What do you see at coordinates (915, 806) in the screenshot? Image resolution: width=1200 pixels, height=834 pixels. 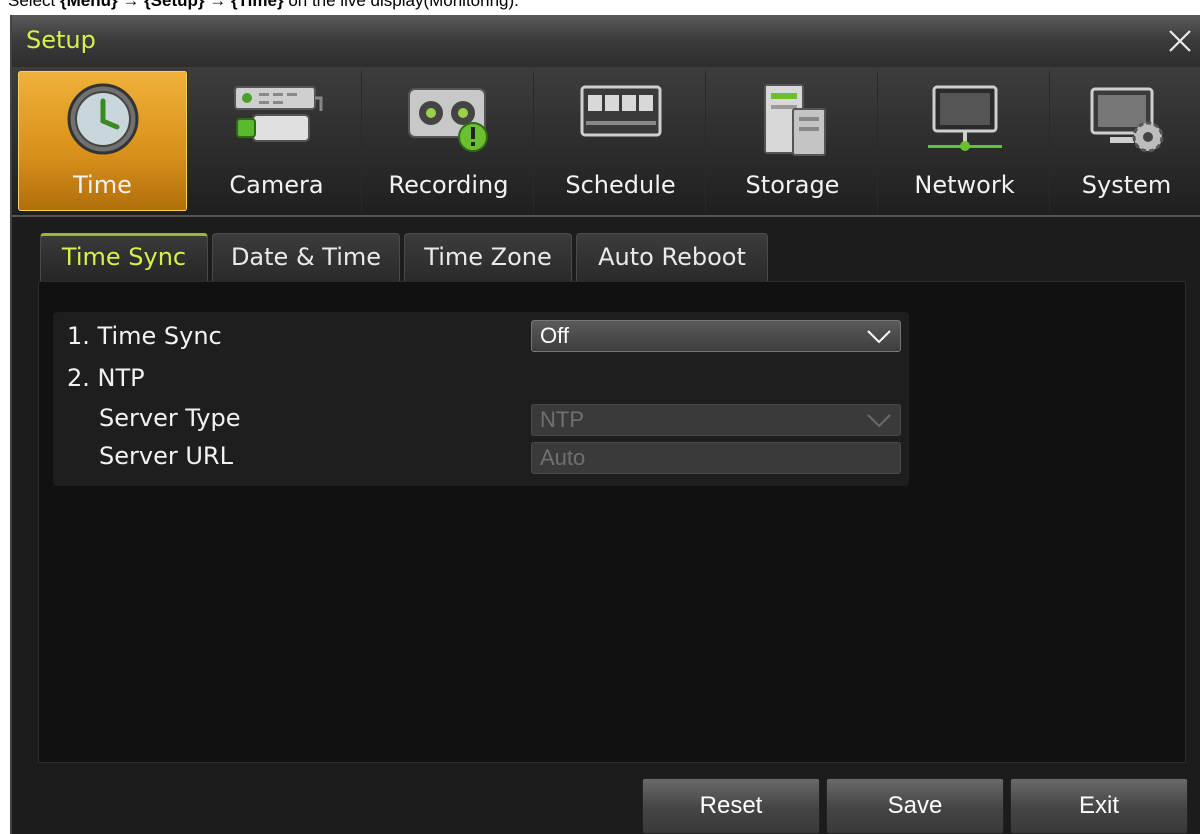 I see `save-button: Save` at bounding box center [915, 806].